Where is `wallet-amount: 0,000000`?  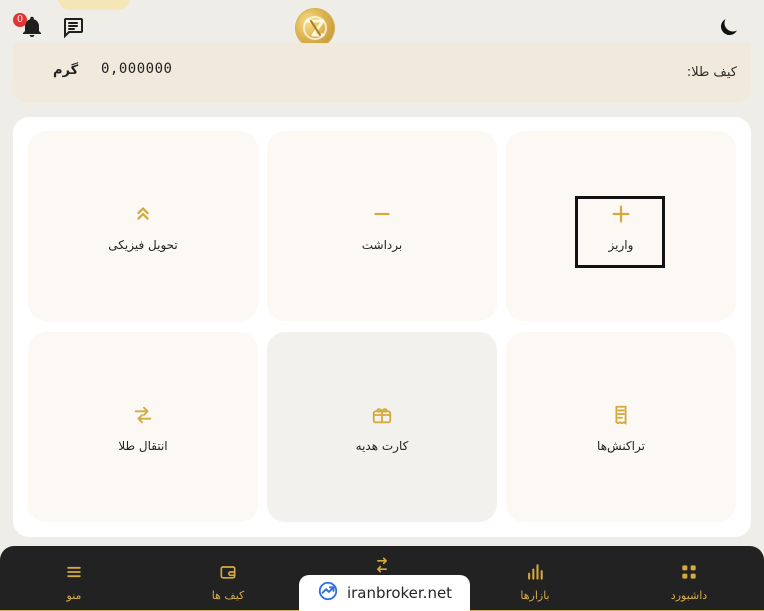 wallet-amount: 0,000000 is located at coordinates (137, 69).